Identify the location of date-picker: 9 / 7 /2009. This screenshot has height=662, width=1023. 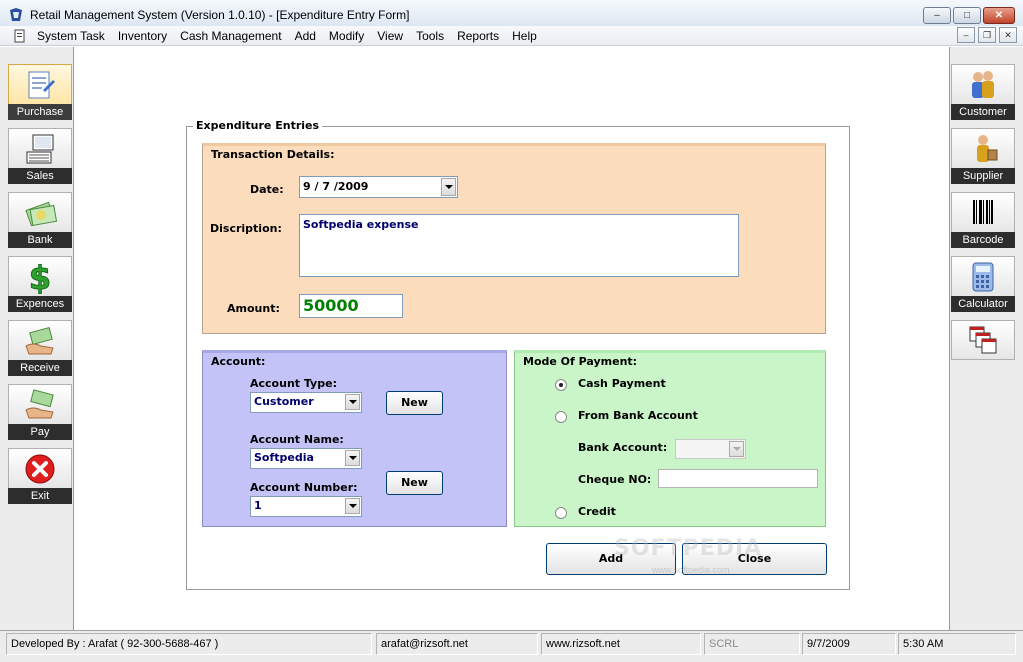
(378, 187).